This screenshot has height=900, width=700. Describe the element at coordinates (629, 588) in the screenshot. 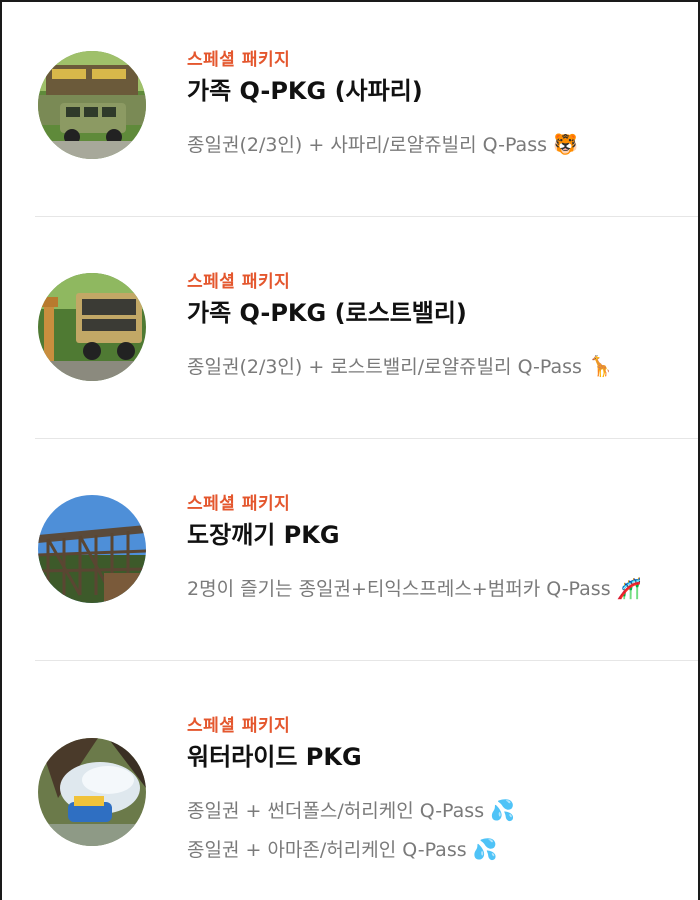

I see `roller-coaster-emoji-icon: 🎢` at that location.